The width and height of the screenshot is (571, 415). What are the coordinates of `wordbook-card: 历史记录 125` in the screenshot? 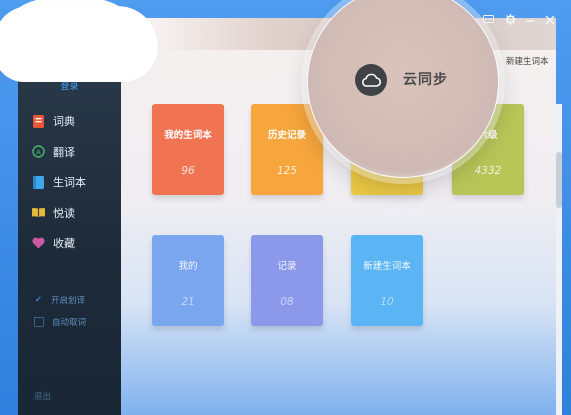 It's located at (287, 149).